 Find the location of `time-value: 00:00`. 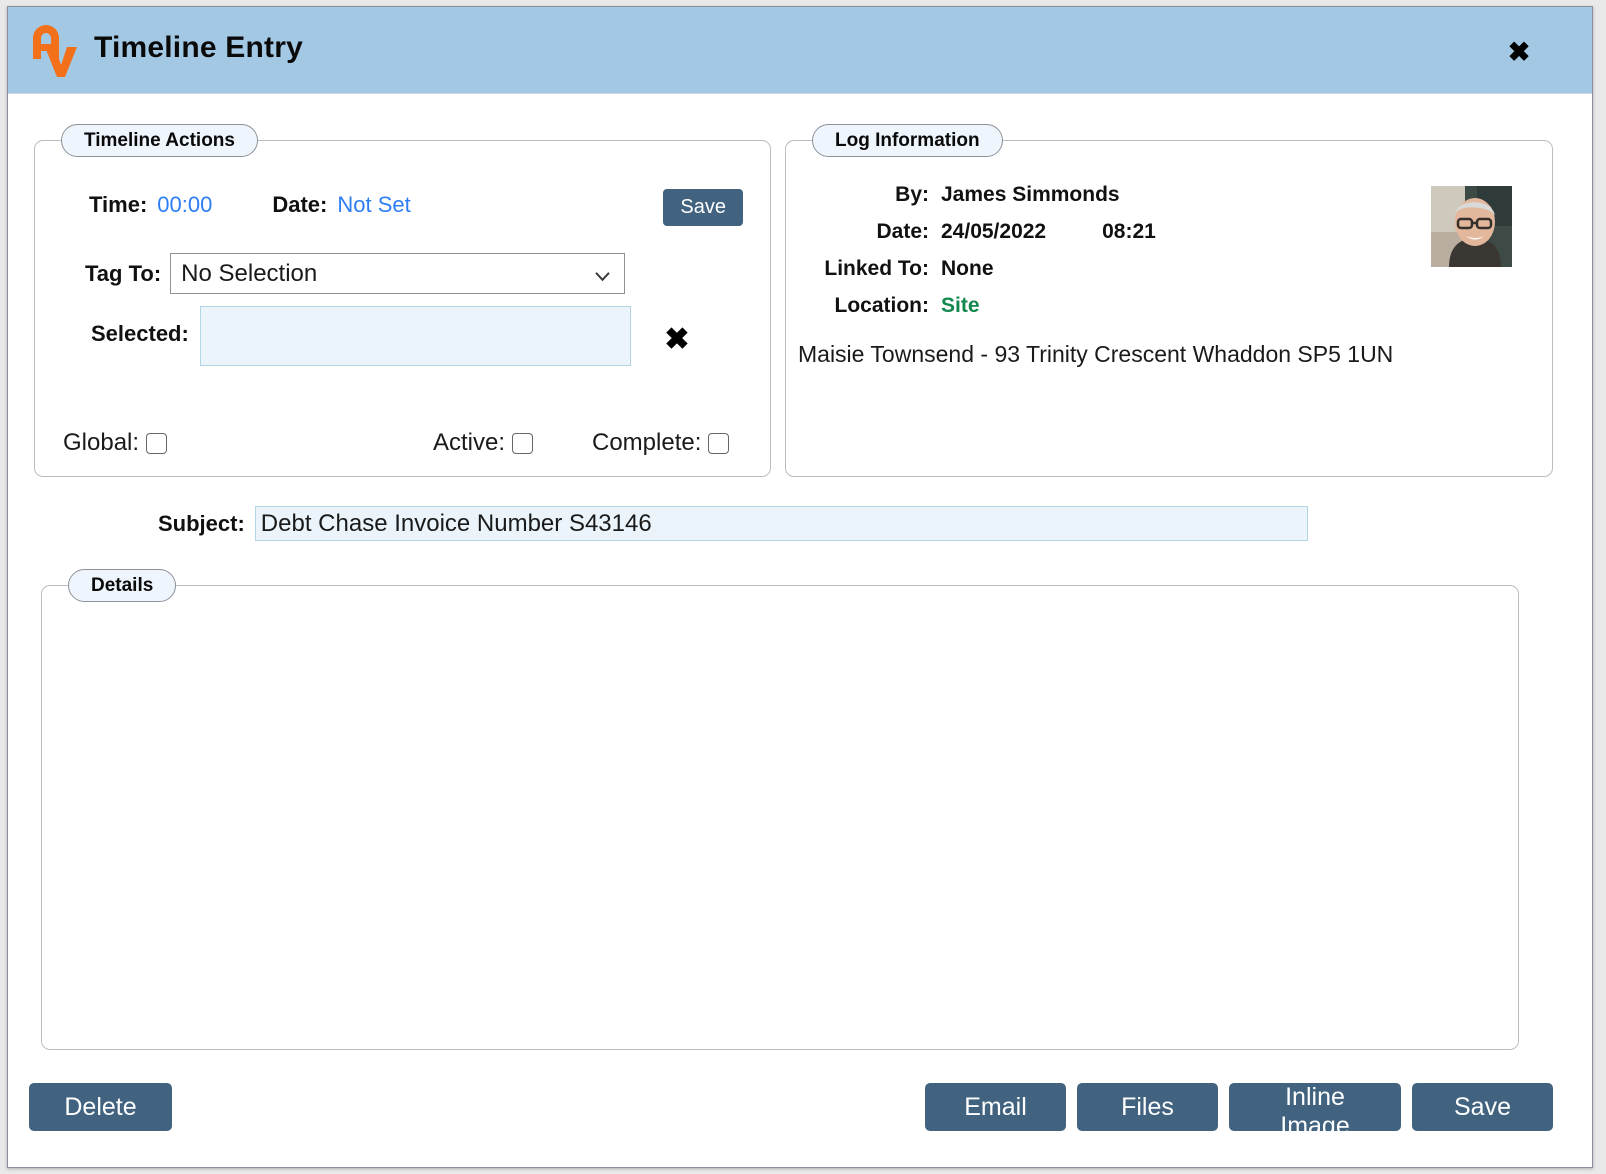

time-value: 00:00 is located at coordinates (184, 205).